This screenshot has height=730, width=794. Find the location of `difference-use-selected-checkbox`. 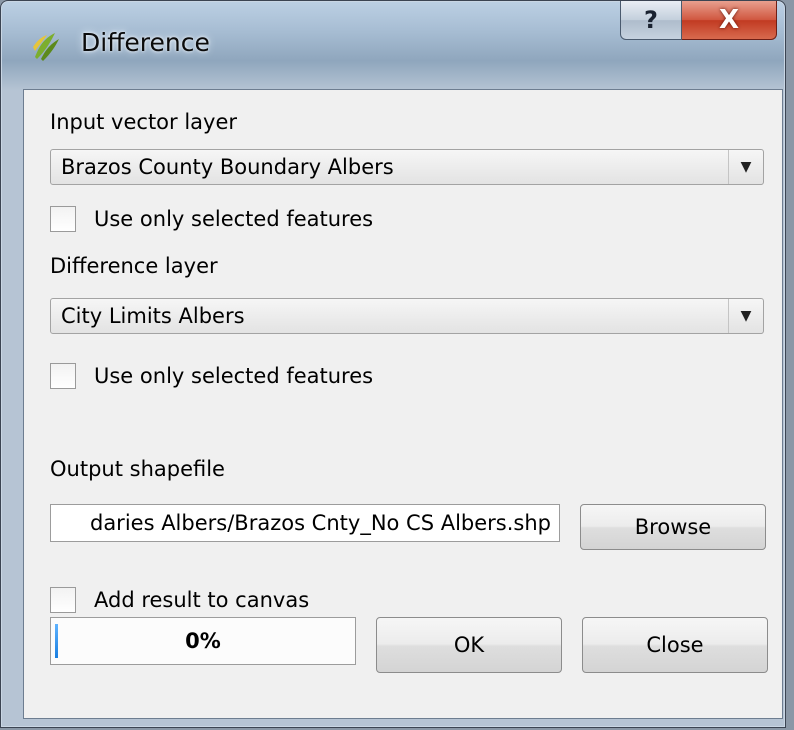

difference-use-selected-checkbox is located at coordinates (63, 376).